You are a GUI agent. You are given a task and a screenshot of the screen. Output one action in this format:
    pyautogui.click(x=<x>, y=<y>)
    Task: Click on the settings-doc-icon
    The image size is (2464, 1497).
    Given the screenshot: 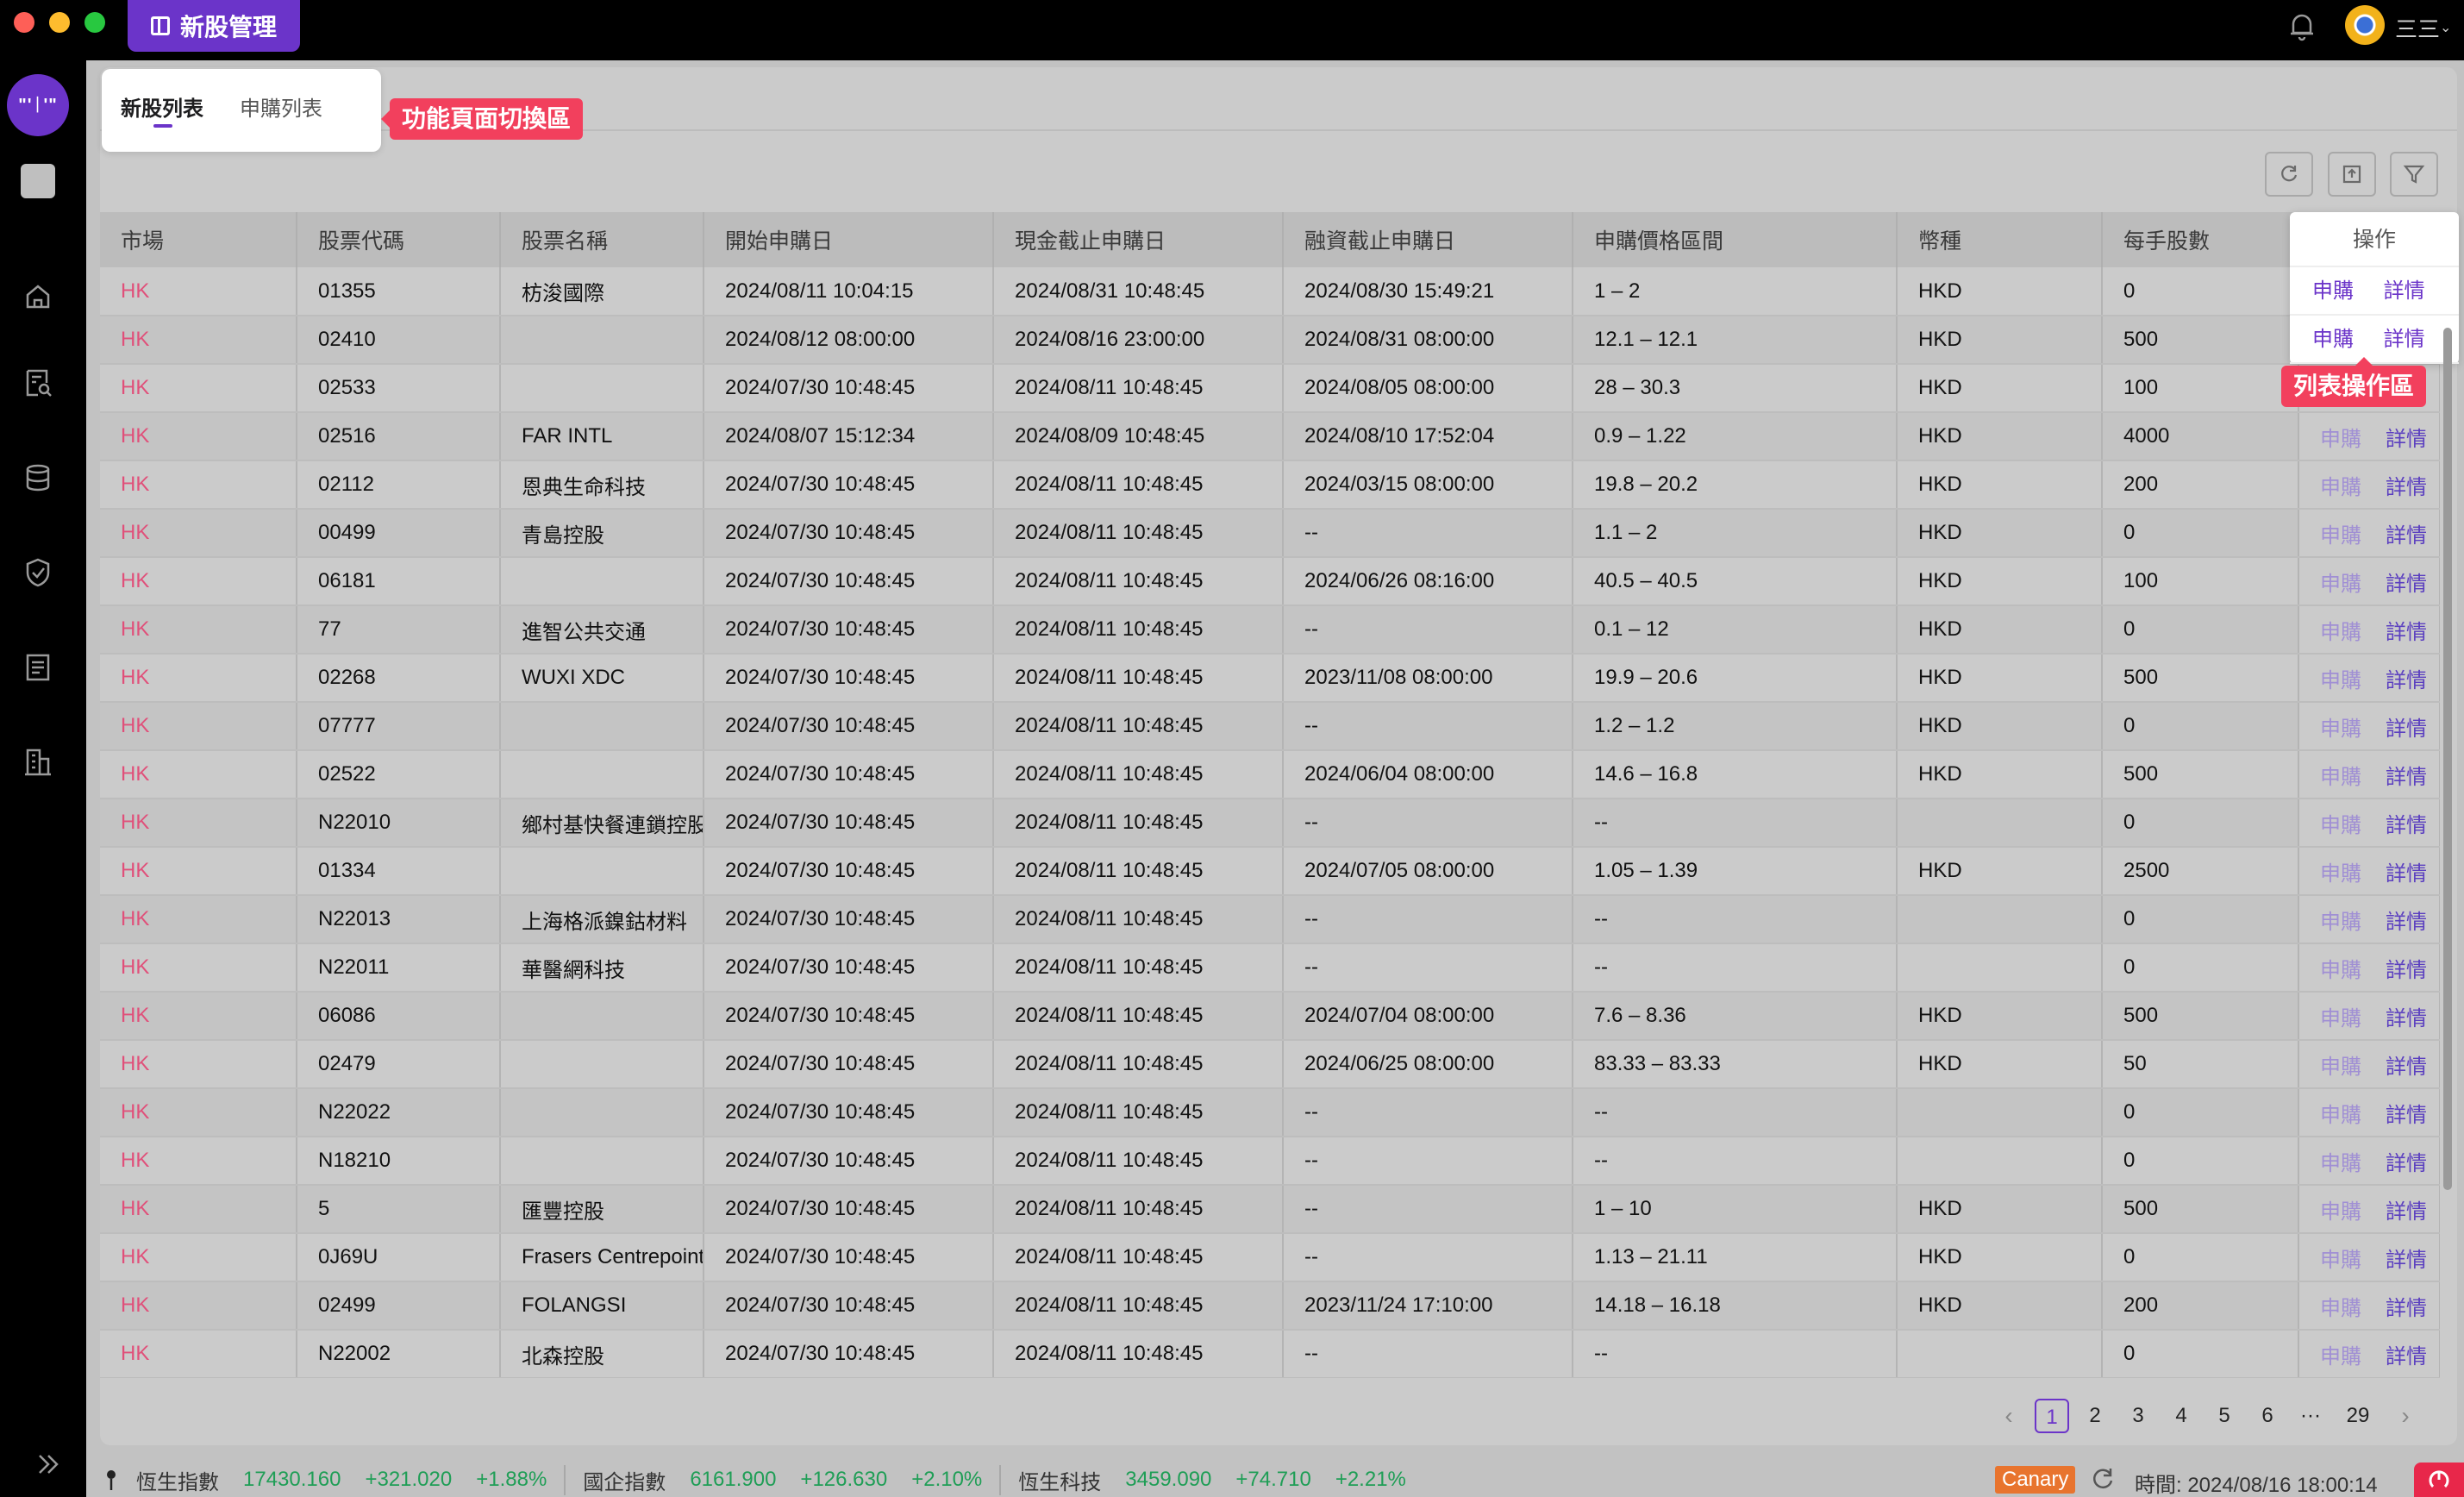 What is the action you would take?
    pyautogui.click(x=38, y=667)
    